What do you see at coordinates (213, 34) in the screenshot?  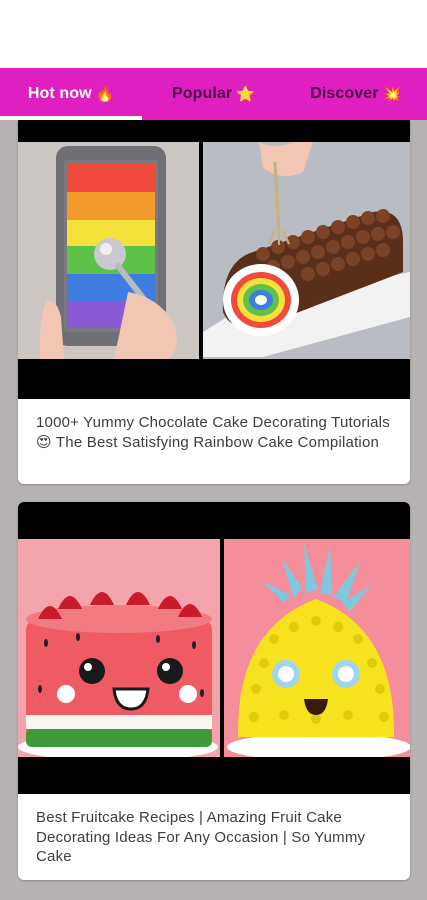 I see `status-bar-area` at bounding box center [213, 34].